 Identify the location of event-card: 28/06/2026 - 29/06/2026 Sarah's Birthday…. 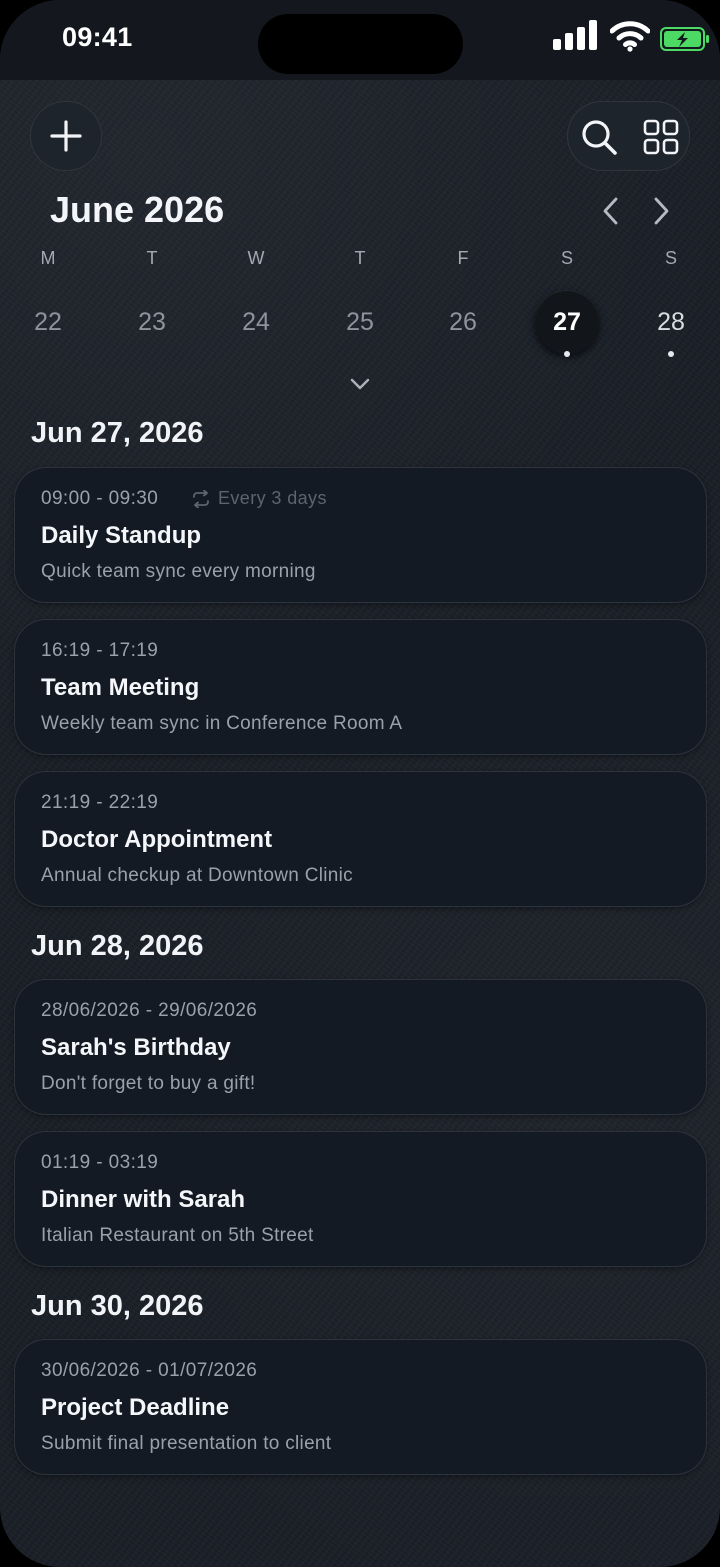
(360, 1047).